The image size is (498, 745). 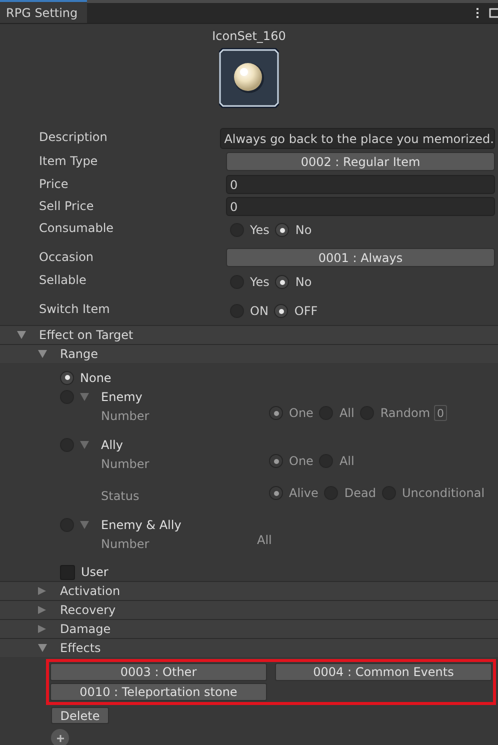 I want to click on range-option-label: Enemy & Ally, so click(x=141, y=525).